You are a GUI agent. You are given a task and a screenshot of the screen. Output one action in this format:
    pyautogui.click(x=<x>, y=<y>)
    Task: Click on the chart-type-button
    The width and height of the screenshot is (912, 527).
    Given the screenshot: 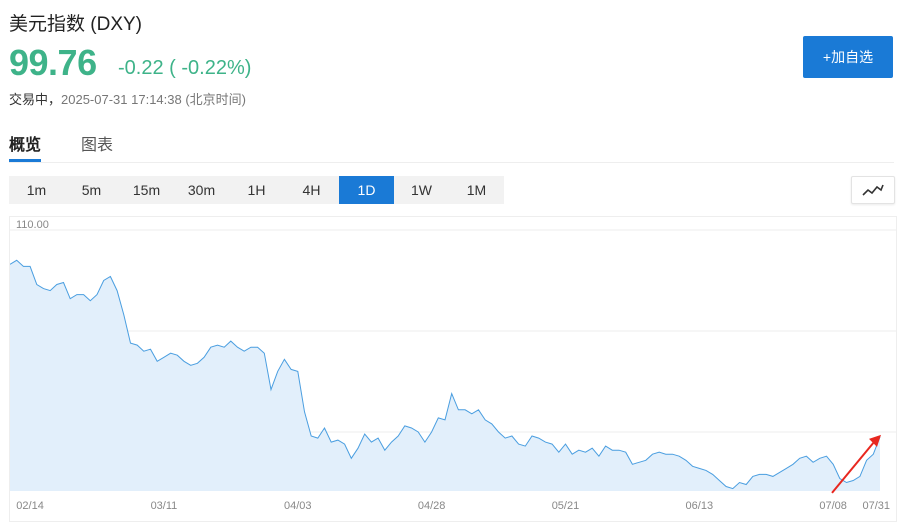 What is the action you would take?
    pyautogui.click(x=873, y=190)
    